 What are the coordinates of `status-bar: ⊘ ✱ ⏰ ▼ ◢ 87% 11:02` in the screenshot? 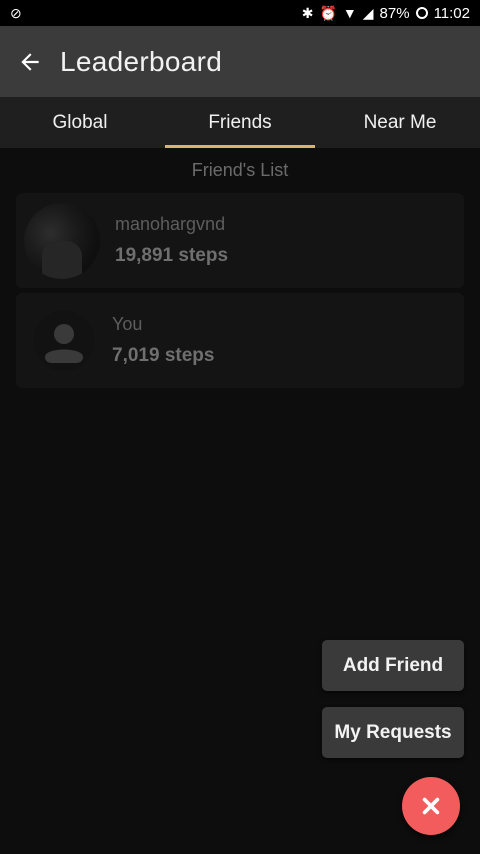 It's located at (240, 13).